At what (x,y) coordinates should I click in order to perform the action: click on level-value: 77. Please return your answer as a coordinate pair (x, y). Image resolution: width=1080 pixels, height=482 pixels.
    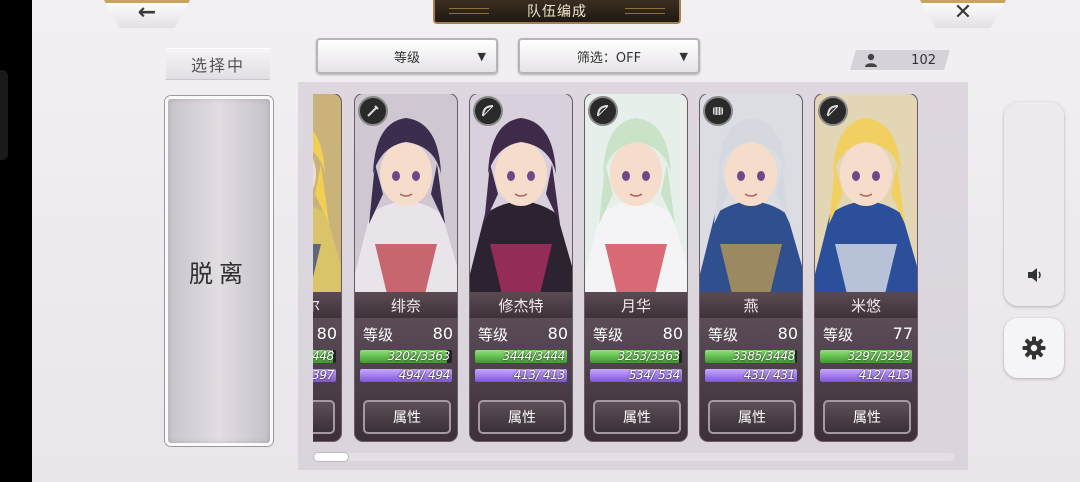
    Looking at the image, I should click on (902, 333).